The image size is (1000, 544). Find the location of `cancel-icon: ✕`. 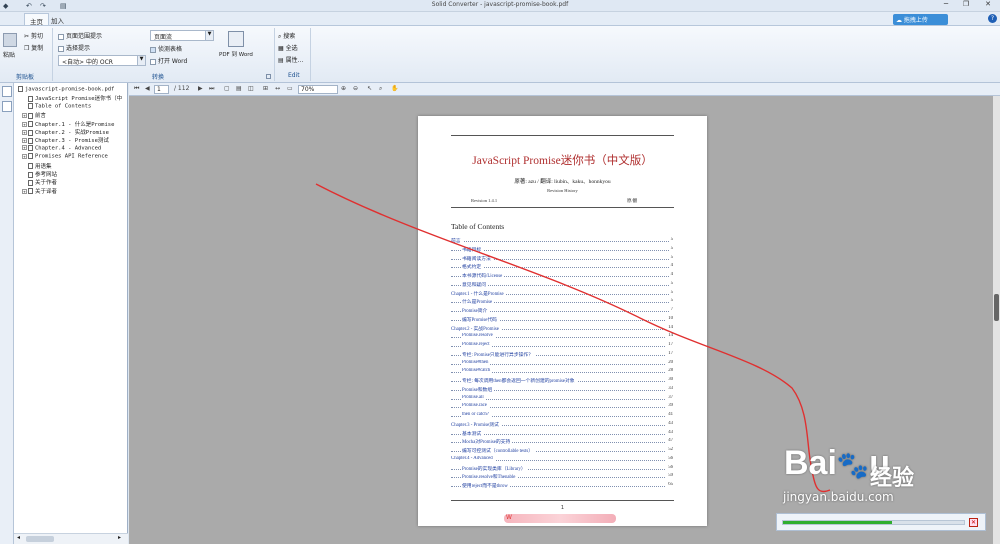

cancel-icon: ✕ is located at coordinates (973, 522).